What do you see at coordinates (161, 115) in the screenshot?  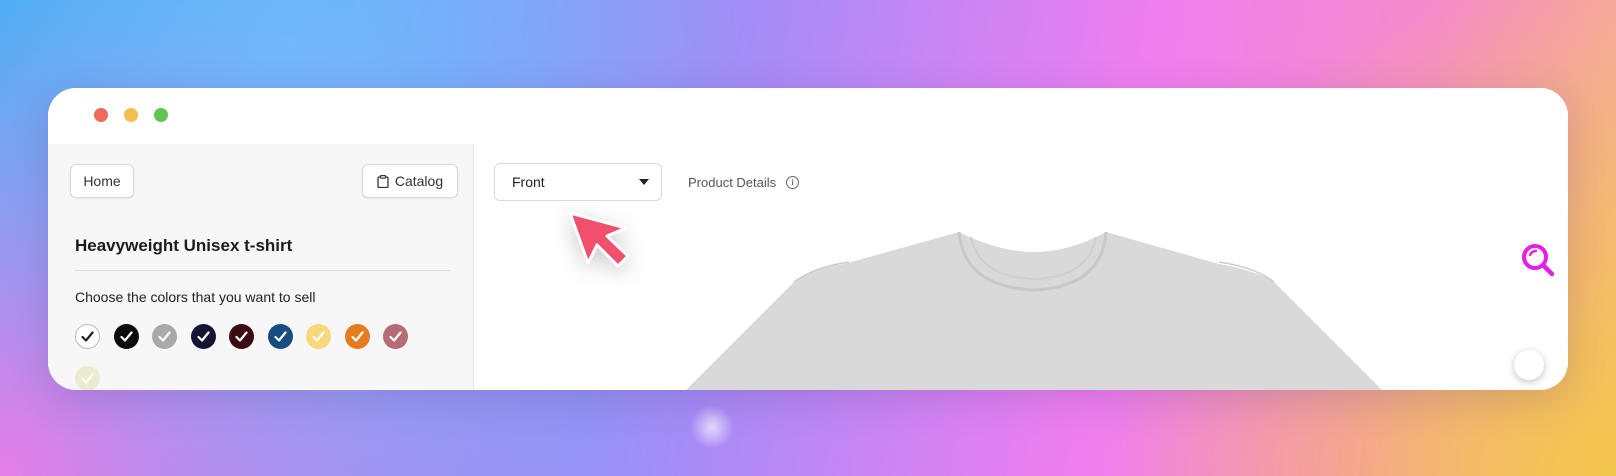 I see `zoom-window-button` at bounding box center [161, 115].